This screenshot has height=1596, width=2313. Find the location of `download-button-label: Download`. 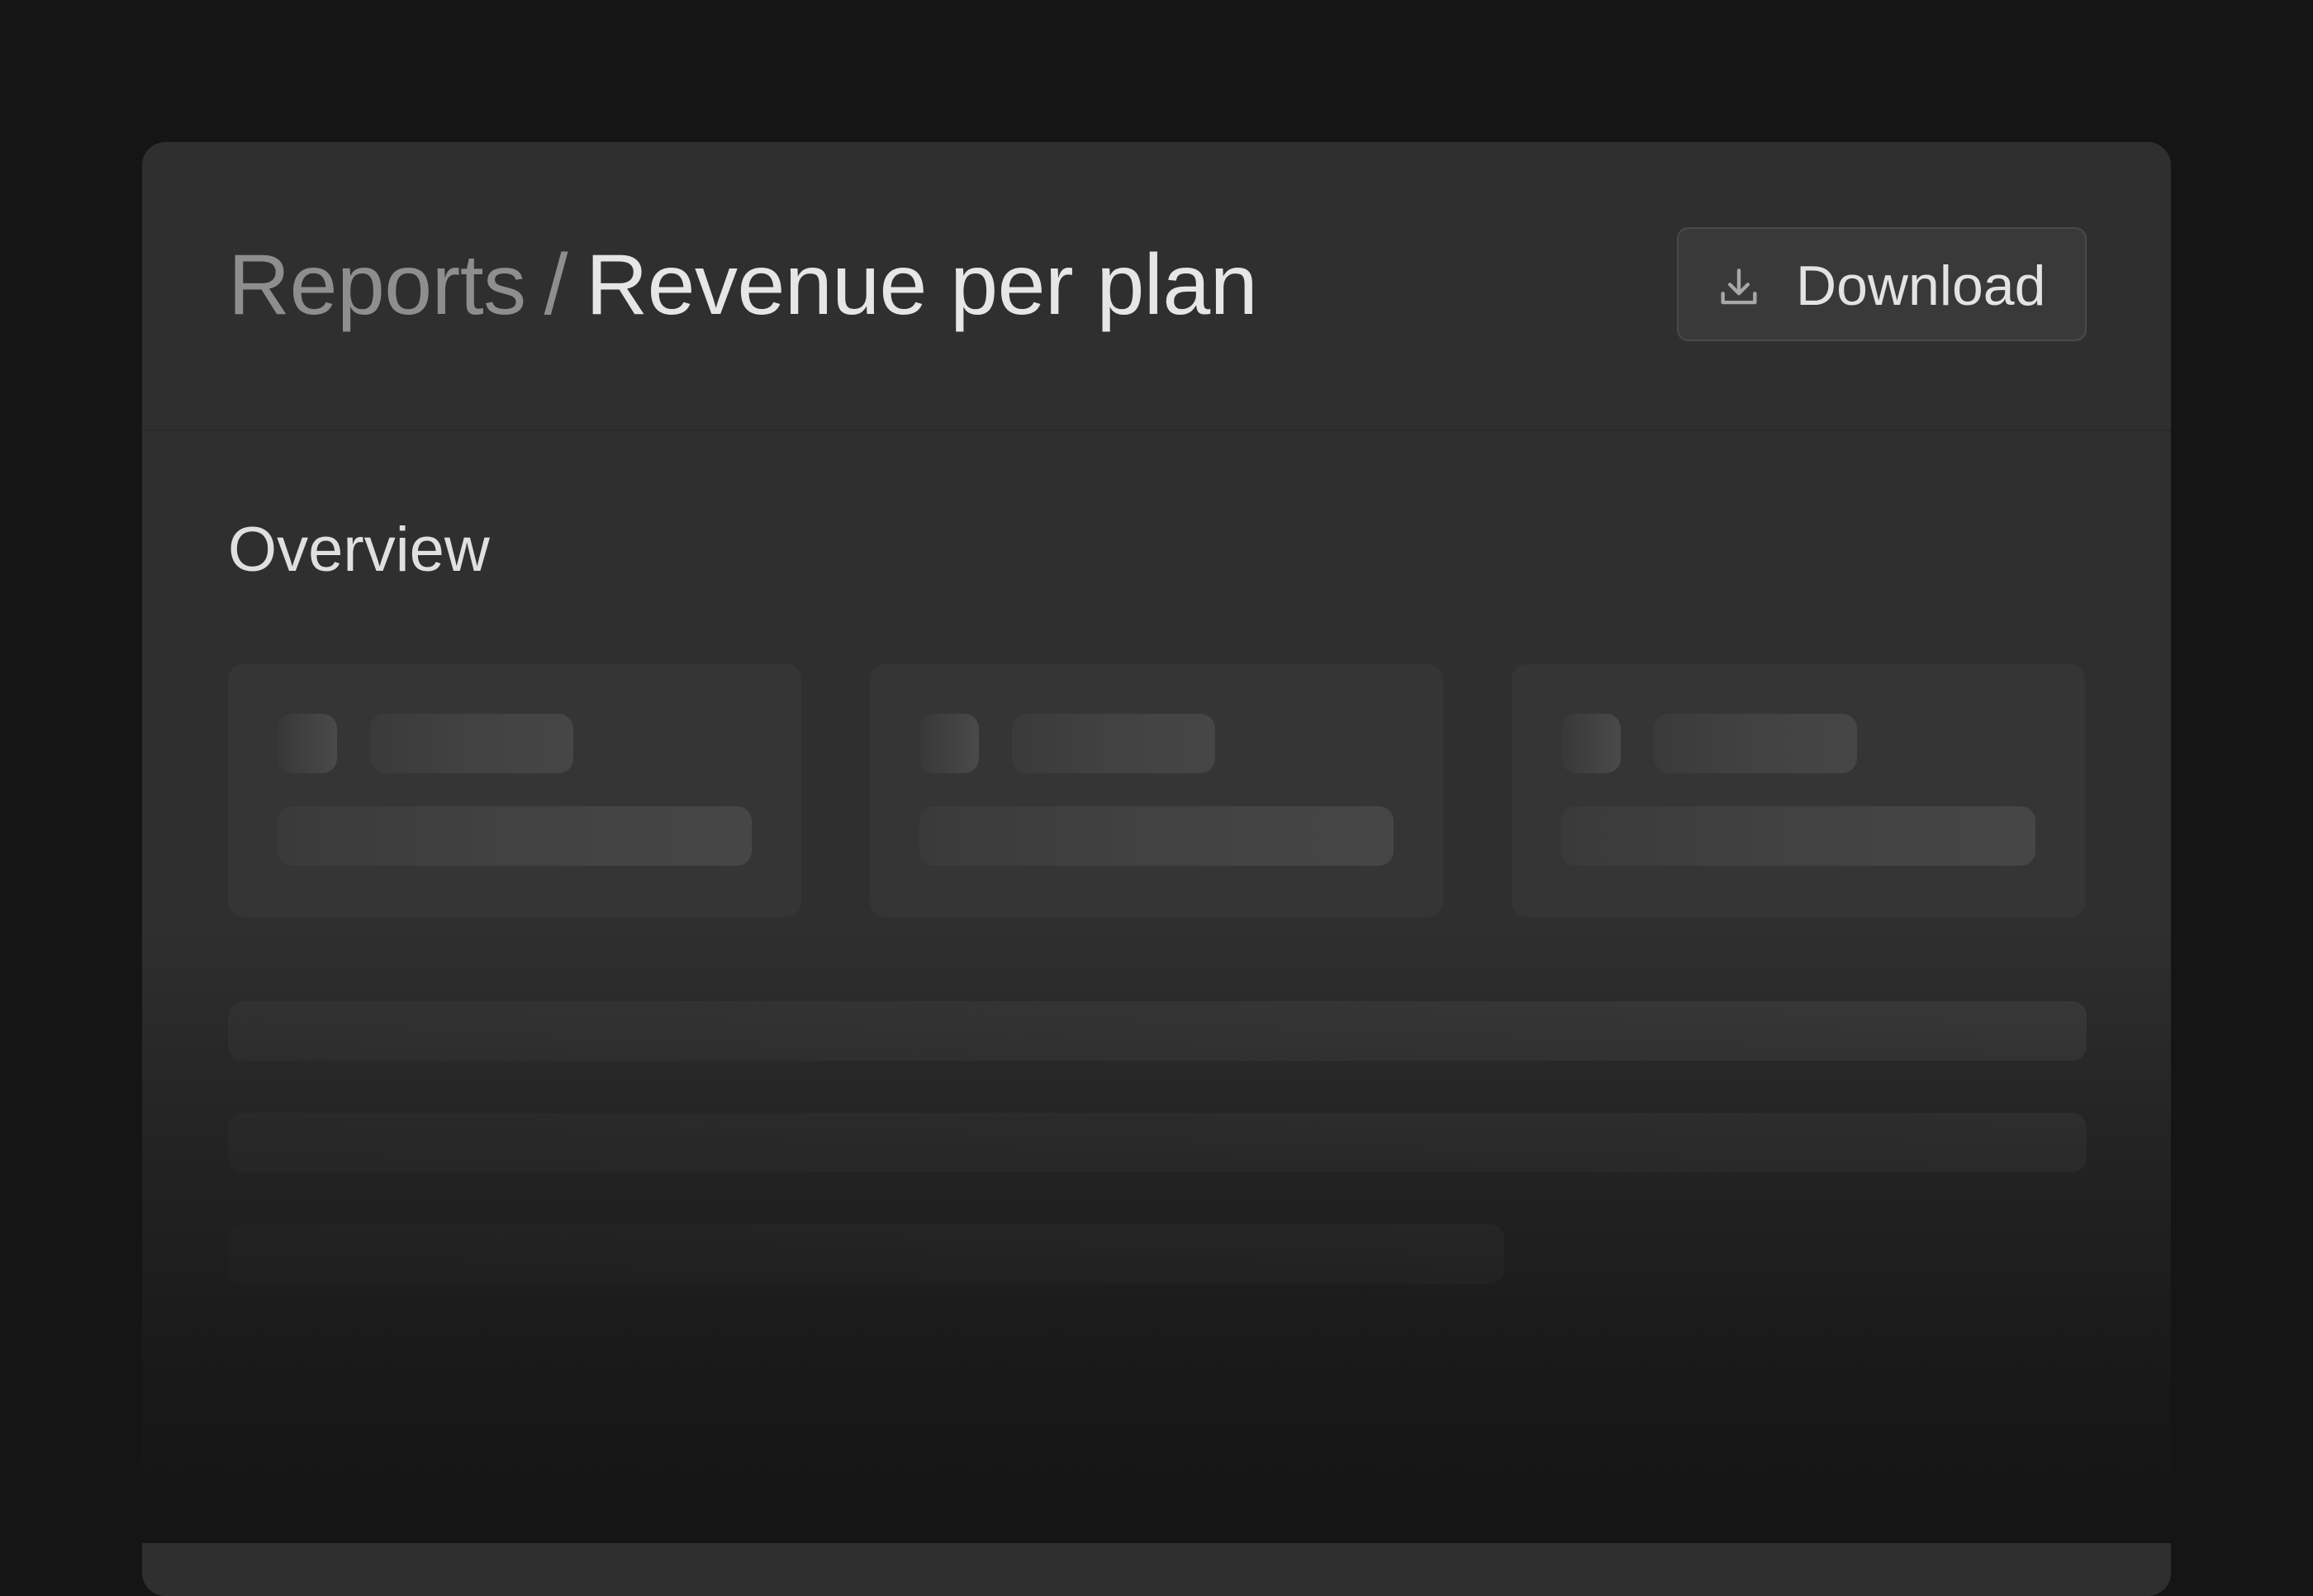

download-button-label: Download is located at coordinates (1921, 285).